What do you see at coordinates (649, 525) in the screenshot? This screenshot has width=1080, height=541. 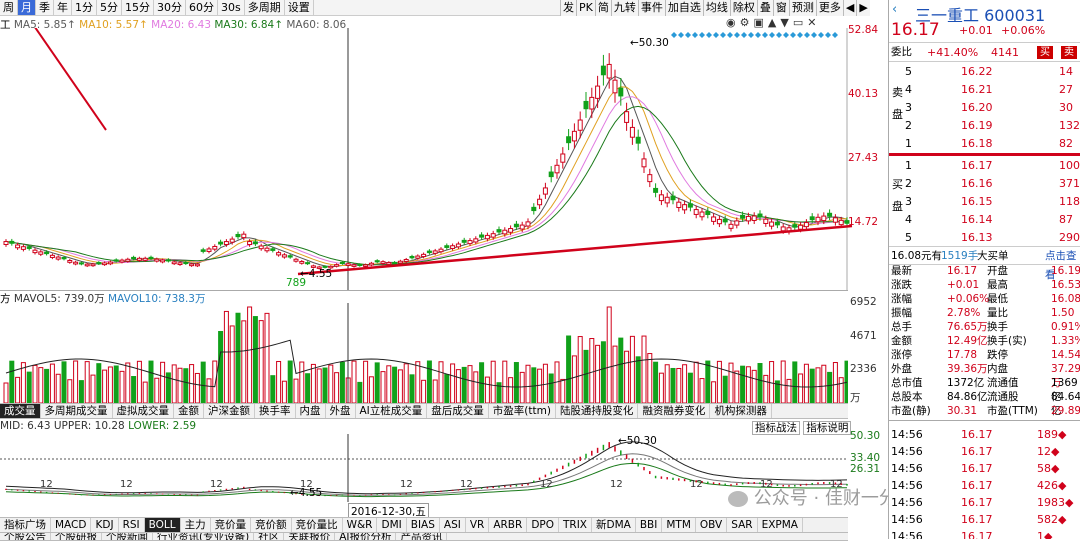 I see `tab-bbi: BBI` at bounding box center [649, 525].